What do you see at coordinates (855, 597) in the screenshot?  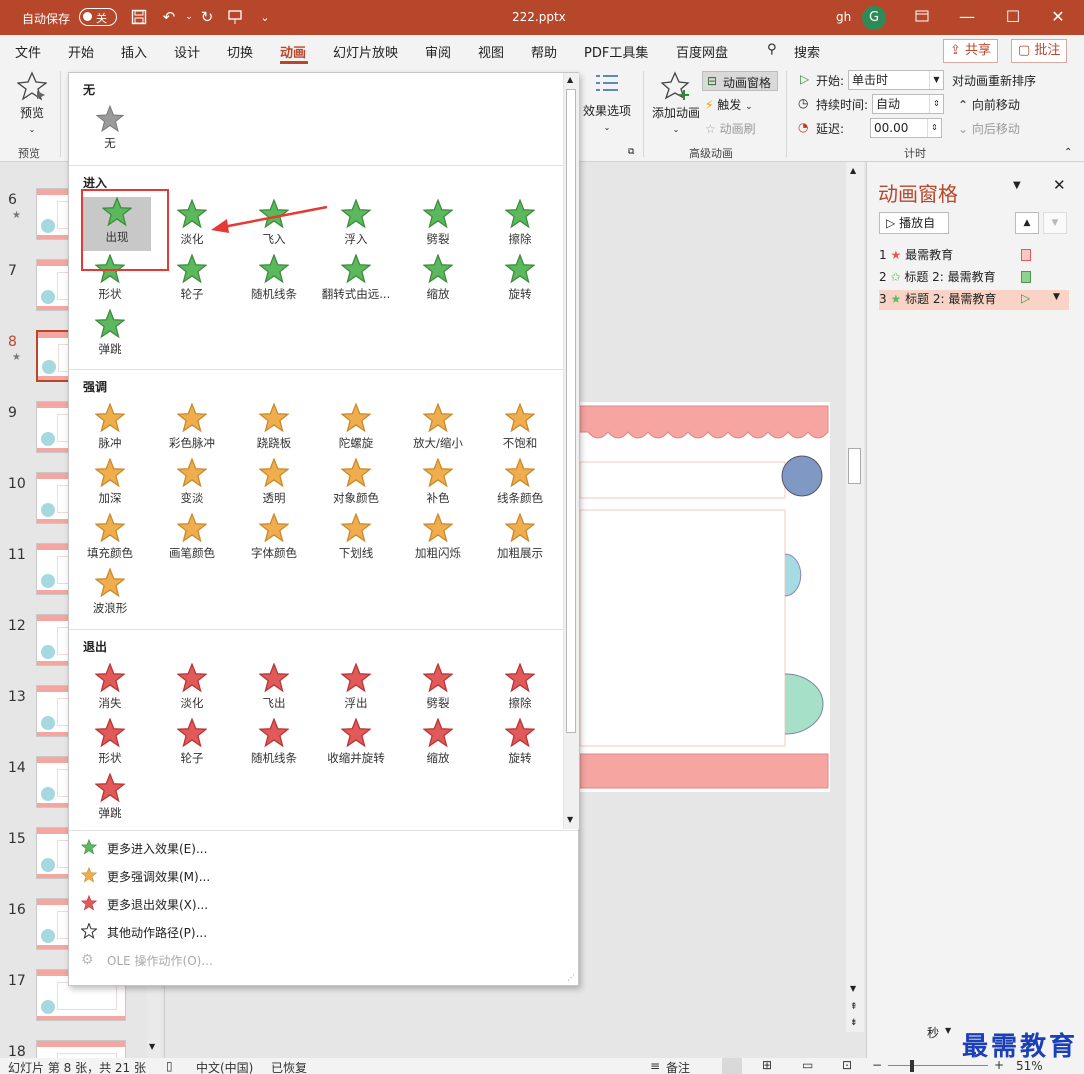 I see `slide-vertical-scrollbar: ▲ ▼ ⇞ ⇟` at bounding box center [855, 597].